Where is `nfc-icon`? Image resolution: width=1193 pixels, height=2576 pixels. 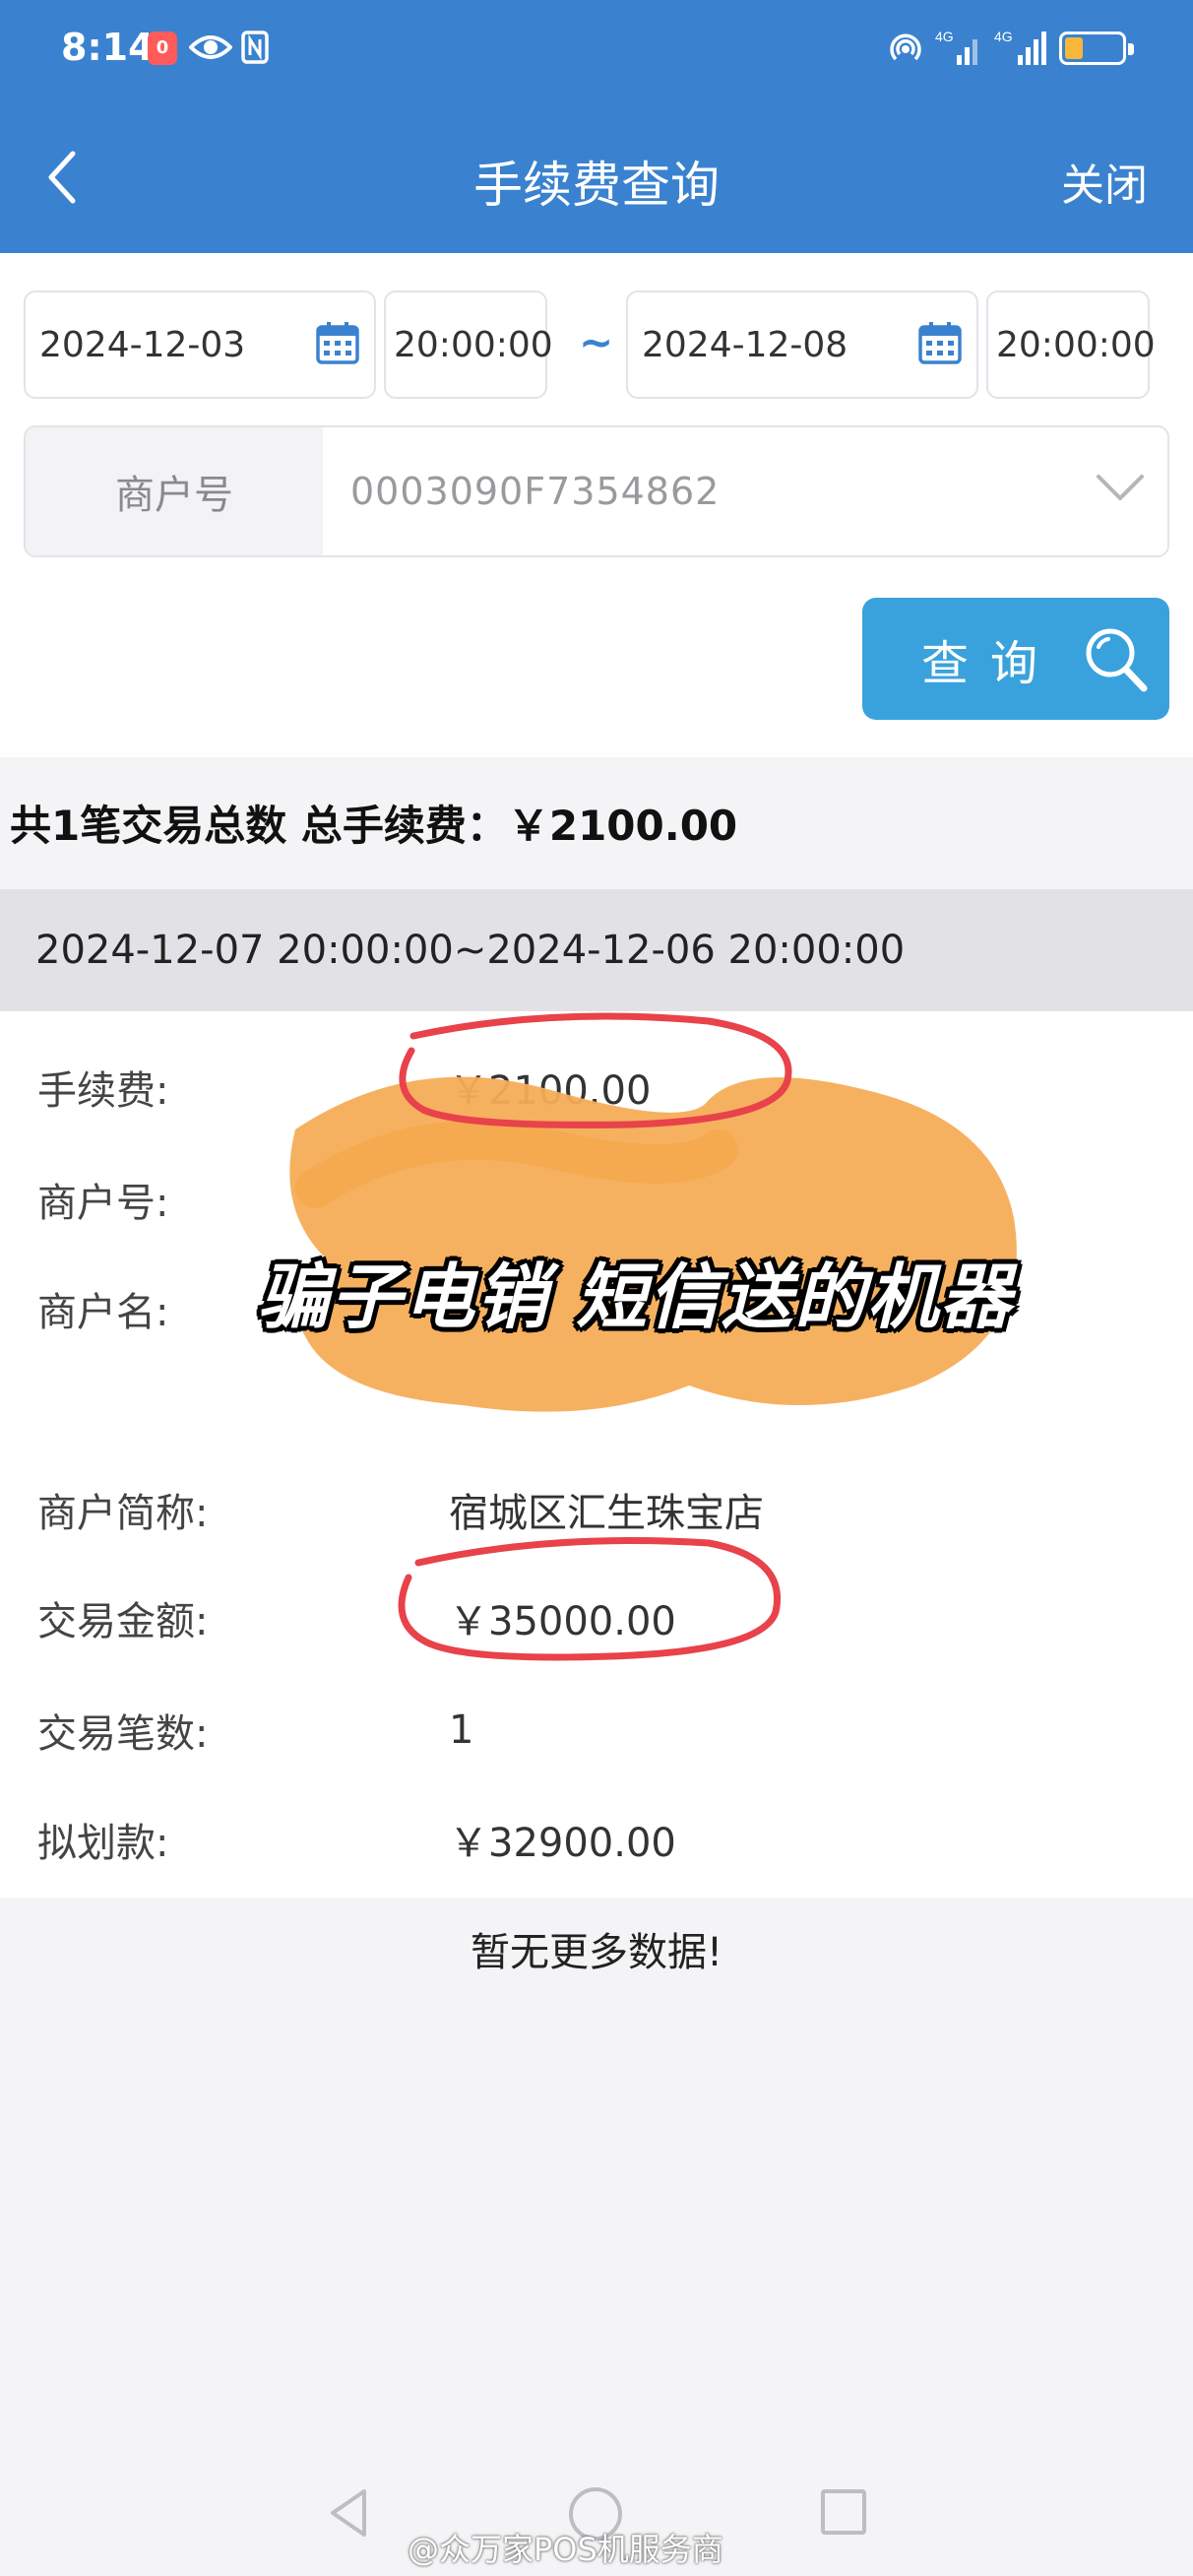
nfc-icon is located at coordinates (255, 47).